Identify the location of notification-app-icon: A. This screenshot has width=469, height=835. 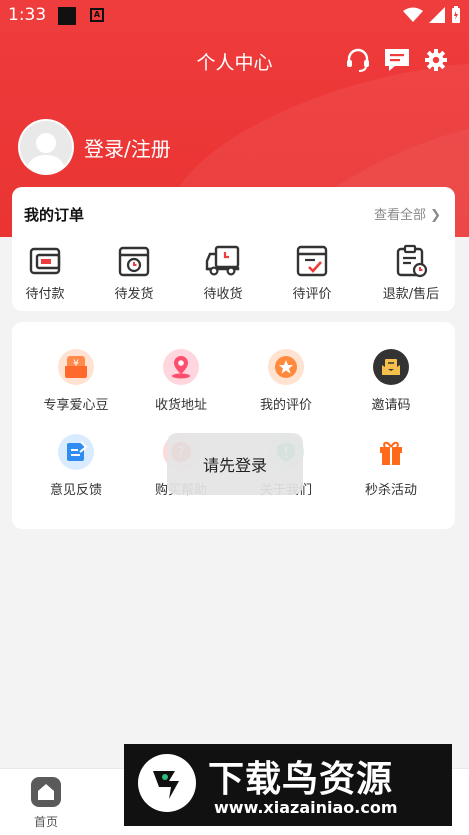
(97, 15).